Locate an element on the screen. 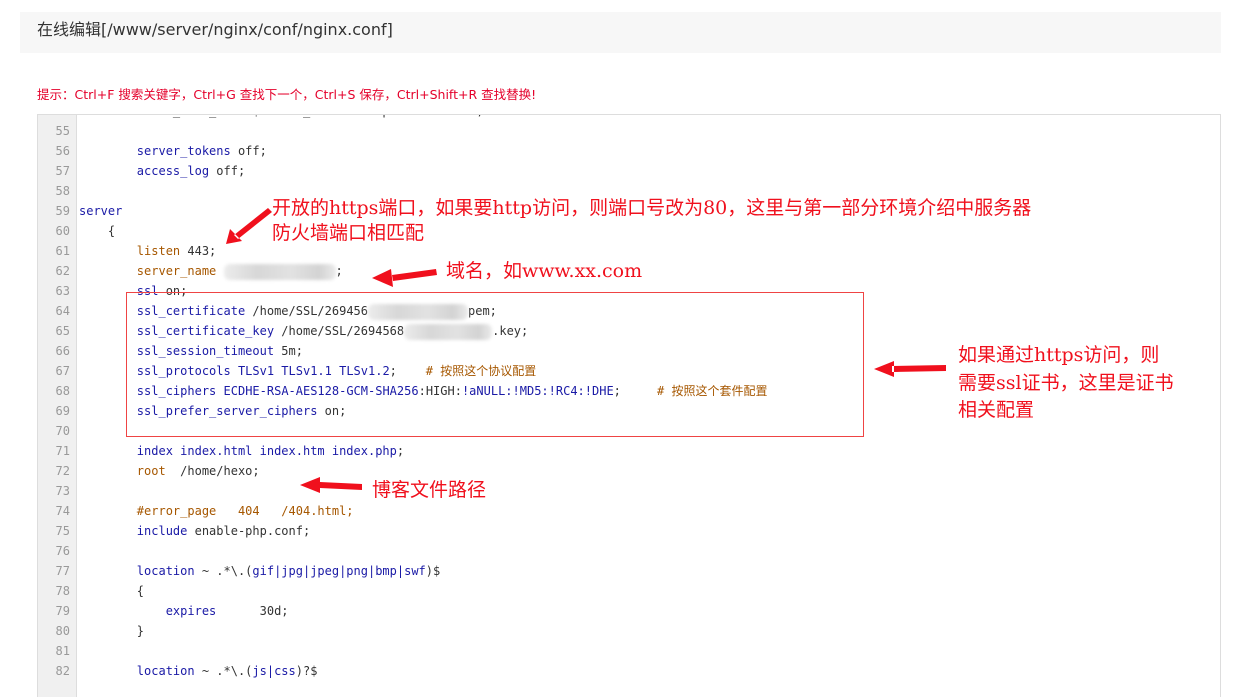  line-number: 69 is located at coordinates (62, 411).